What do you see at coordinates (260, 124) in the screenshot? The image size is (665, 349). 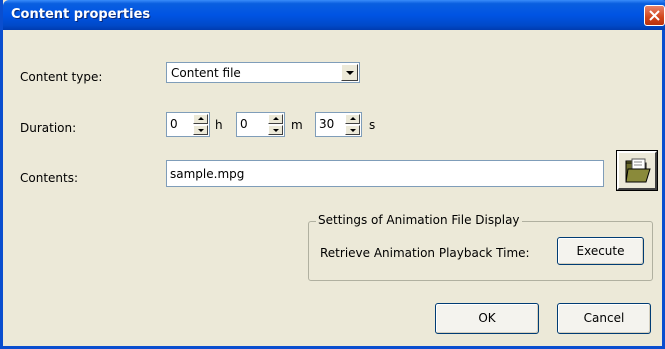 I see `minutes-stepper: 0` at bounding box center [260, 124].